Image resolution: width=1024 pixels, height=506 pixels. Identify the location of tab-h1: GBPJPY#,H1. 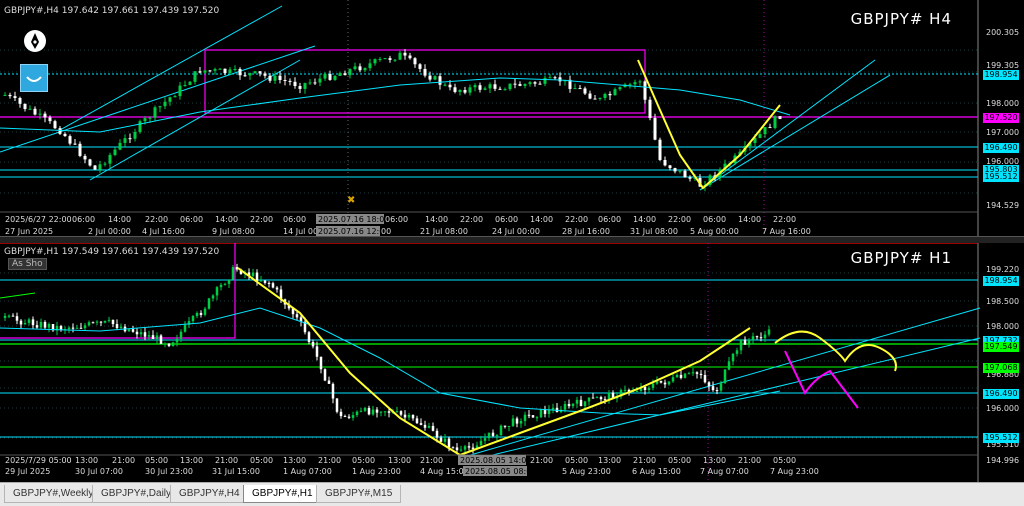
(282, 494).